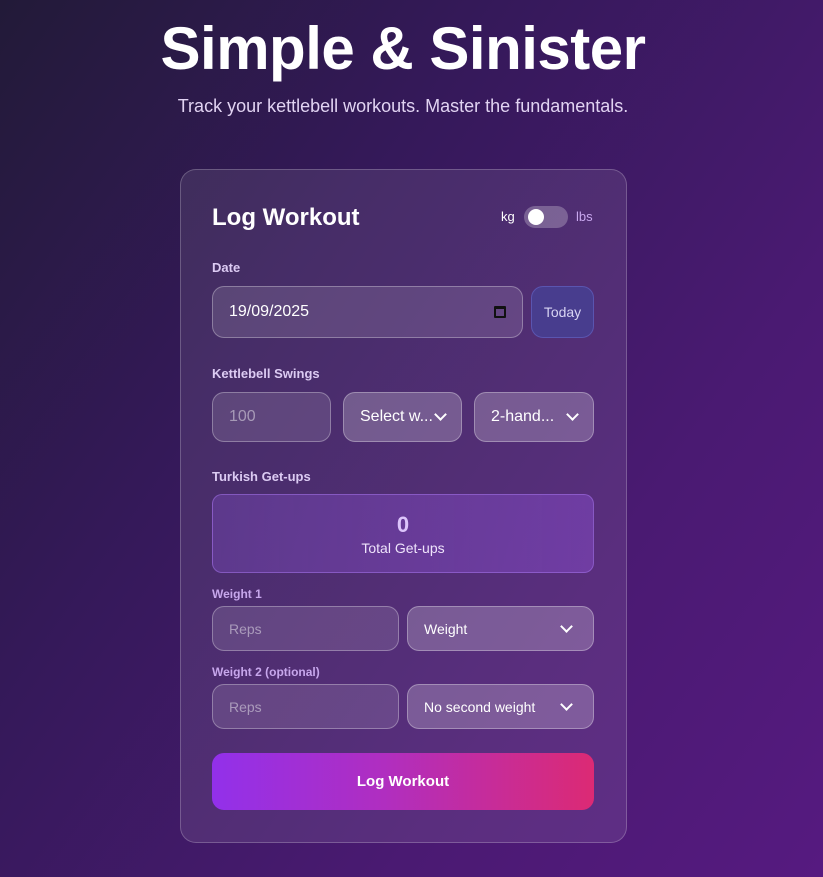 The image size is (823, 877). What do you see at coordinates (271, 417) in the screenshot?
I see `swings-reps-input: 100` at bounding box center [271, 417].